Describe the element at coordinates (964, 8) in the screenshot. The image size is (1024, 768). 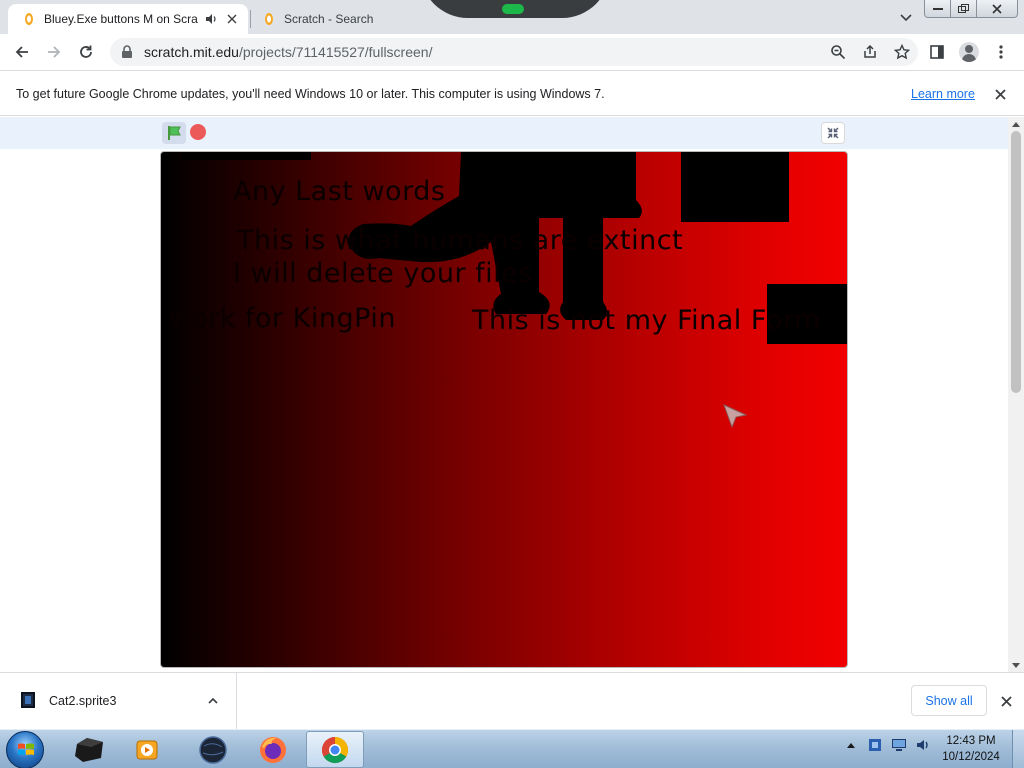
I see `restore-button` at that location.